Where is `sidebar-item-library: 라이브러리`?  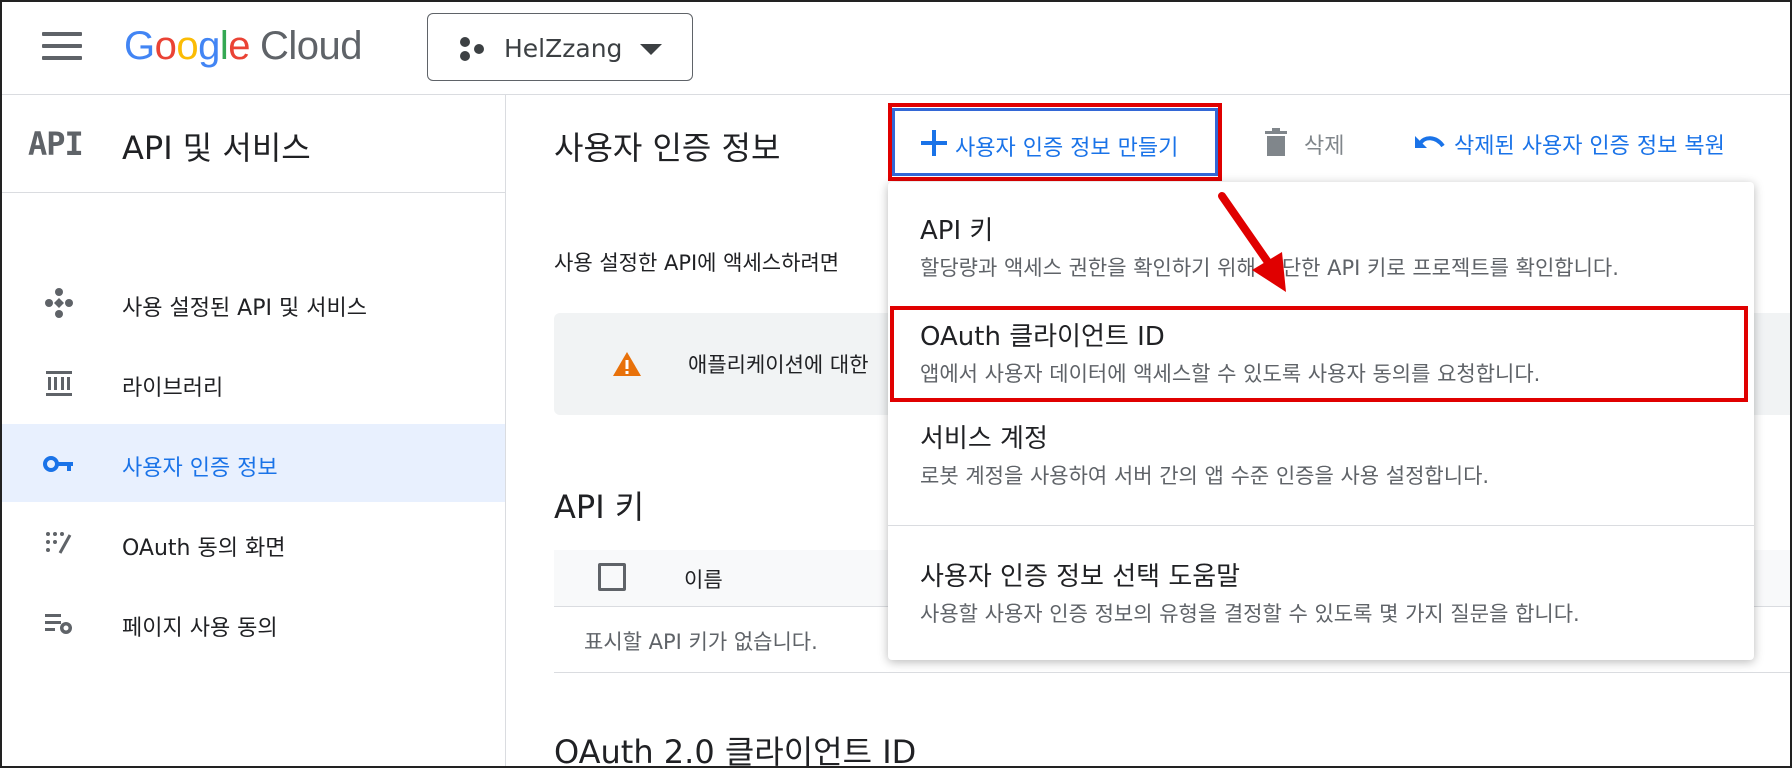 sidebar-item-library: 라이브러리 is located at coordinates (253, 383).